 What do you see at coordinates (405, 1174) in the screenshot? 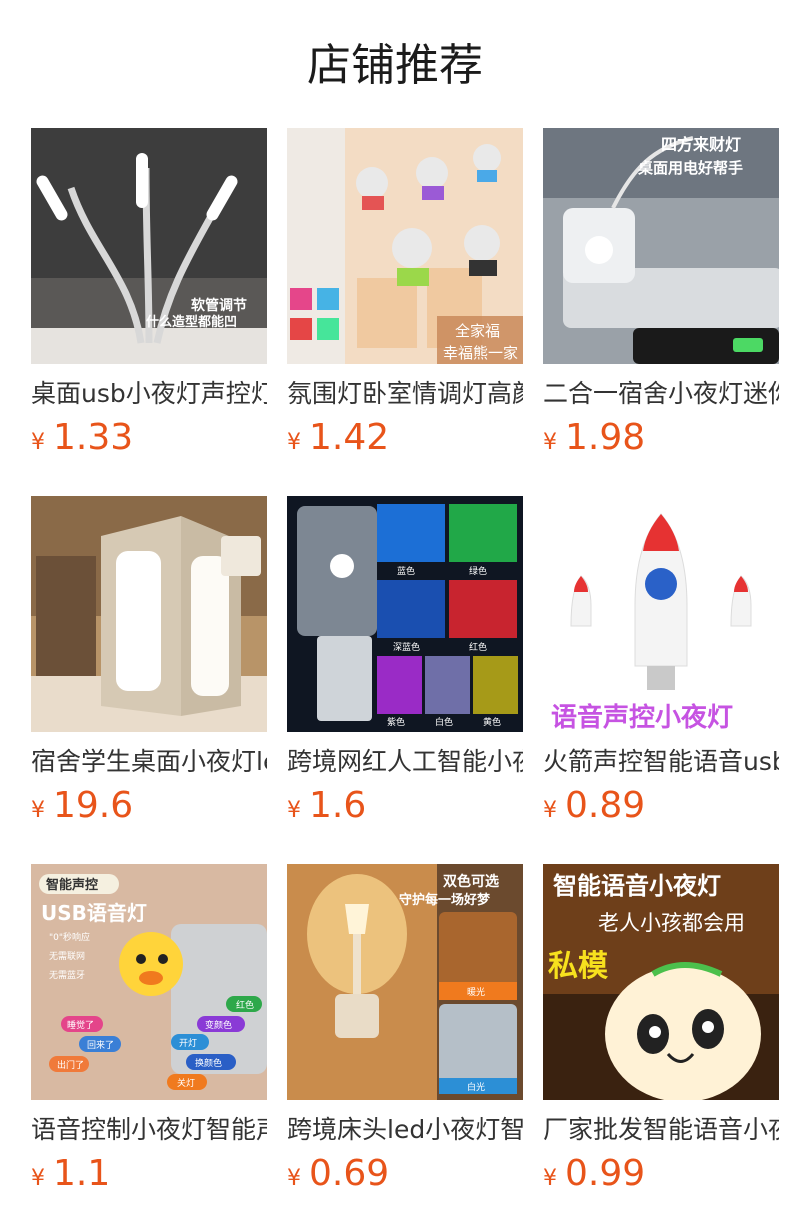
I see `product-price: ¥0.69` at bounding box center [405, 1174].